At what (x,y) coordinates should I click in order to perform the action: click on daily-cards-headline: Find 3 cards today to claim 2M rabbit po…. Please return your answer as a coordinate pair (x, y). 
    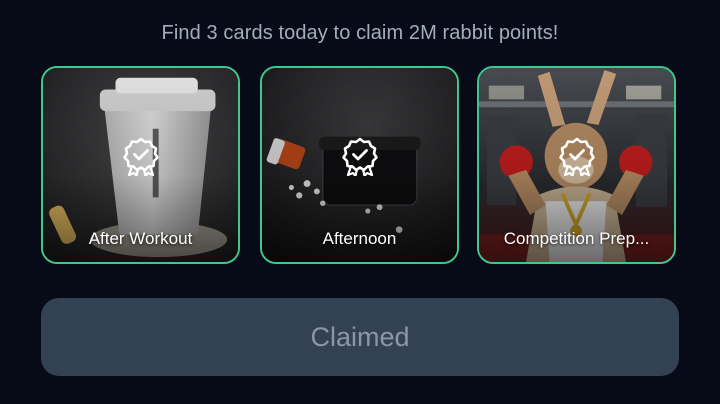
    Looking at the image, I should click on (360, 33).